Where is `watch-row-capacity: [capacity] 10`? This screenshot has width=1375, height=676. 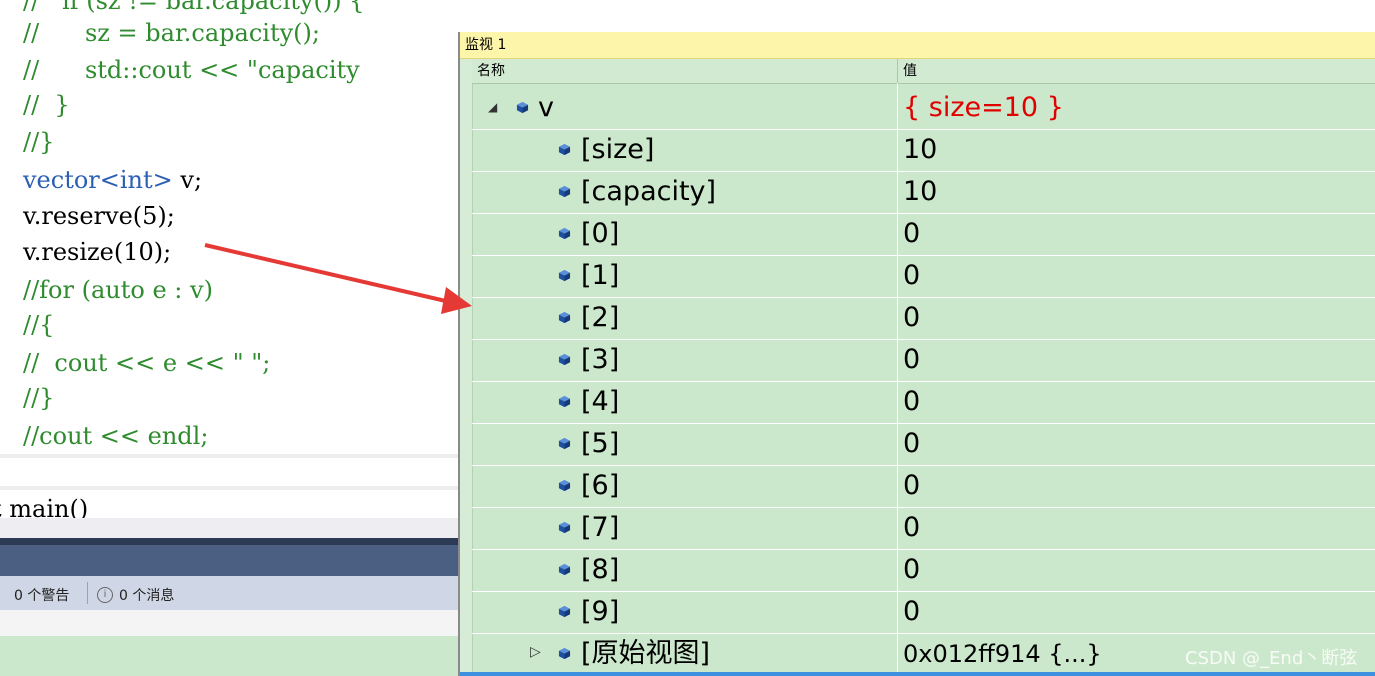
watch-row-capacity: [capacity] 10 is located at coordinates (923, 192).